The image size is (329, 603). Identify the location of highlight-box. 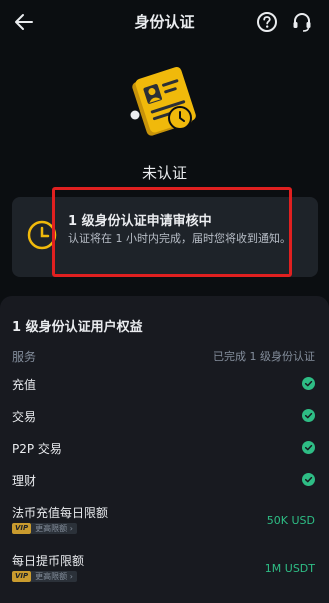
(172, 232).